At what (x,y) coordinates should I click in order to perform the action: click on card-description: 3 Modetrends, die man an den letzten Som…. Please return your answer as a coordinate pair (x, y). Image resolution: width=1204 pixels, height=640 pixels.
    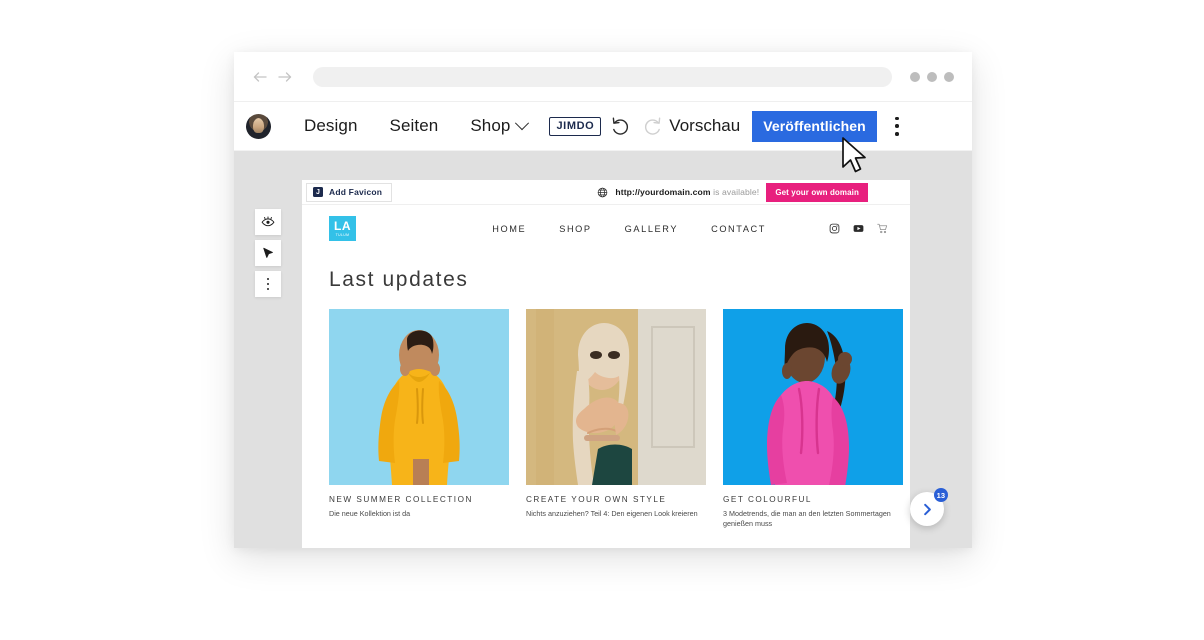
    Looking at the image, I should click on (807, 519).